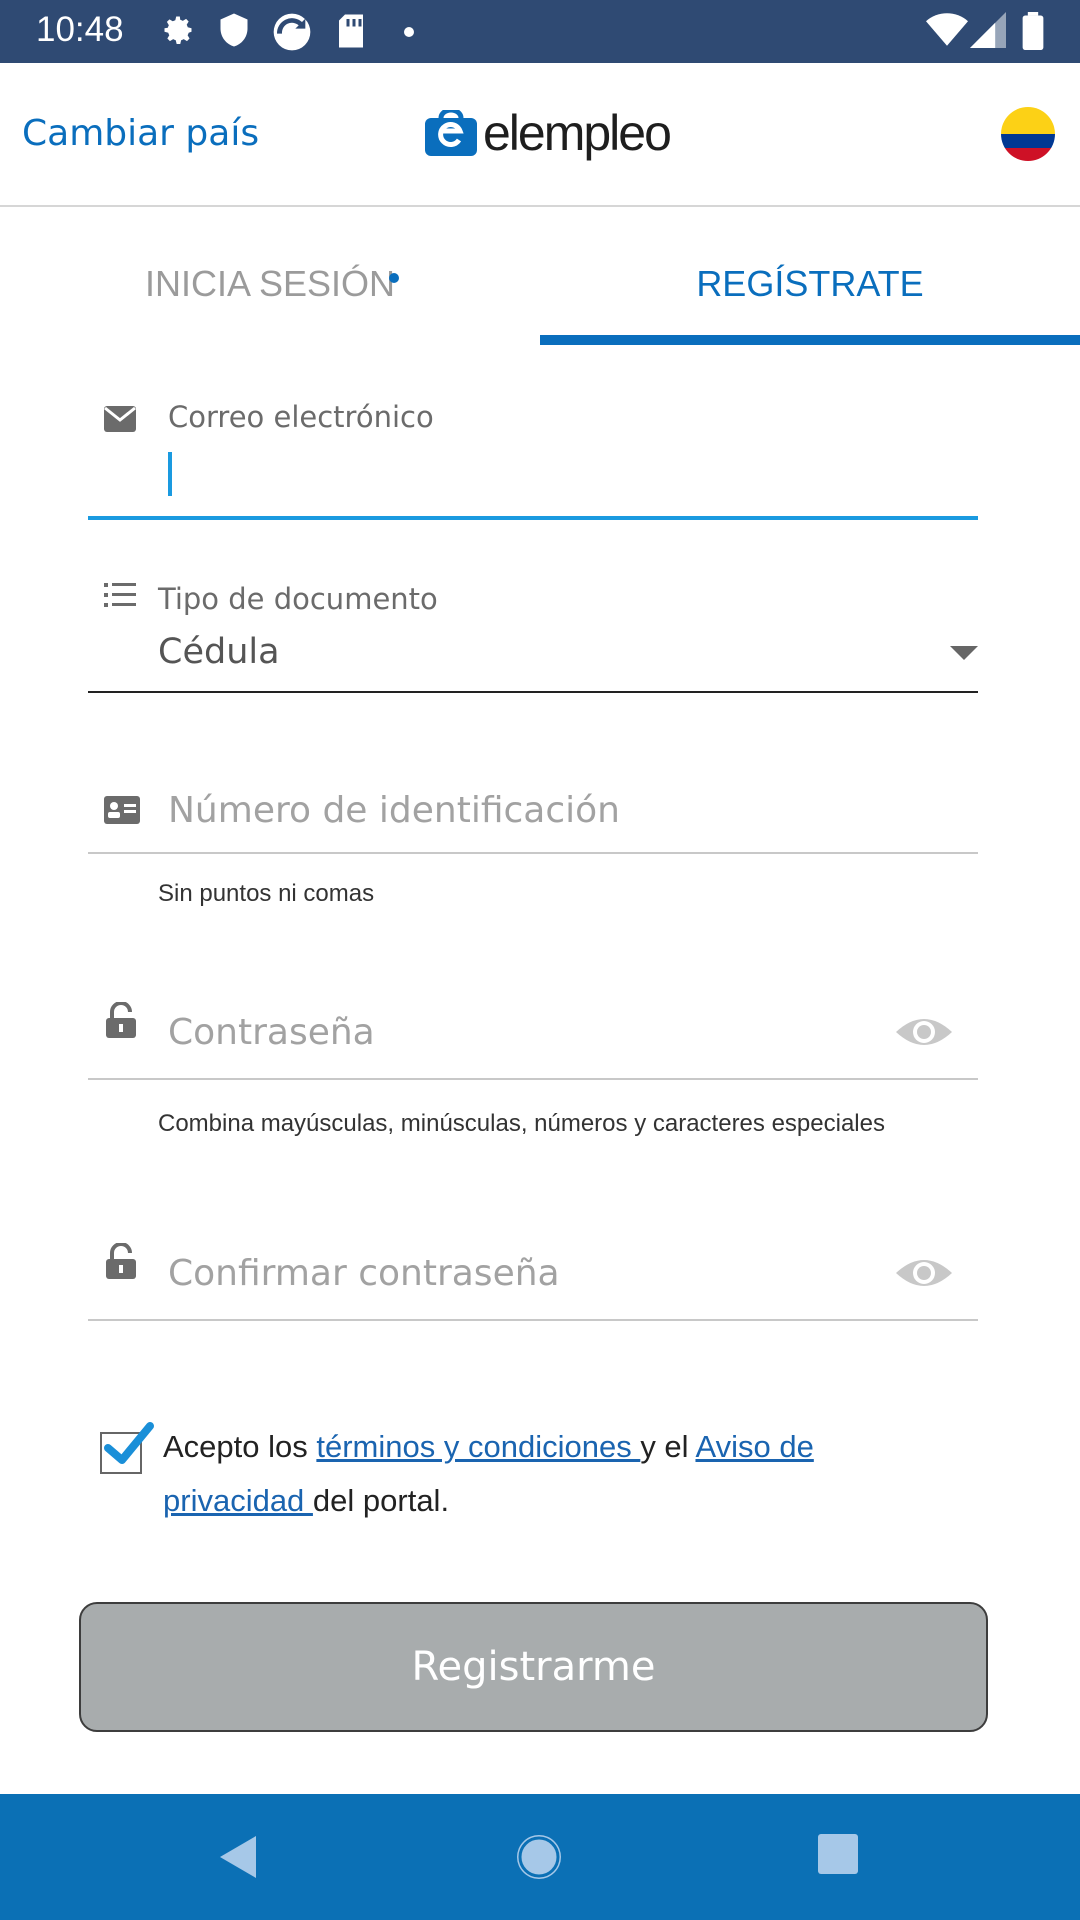  Describe the element at coordinates (120, 419) in the screenshot. I see `envelope-icon` at that location.